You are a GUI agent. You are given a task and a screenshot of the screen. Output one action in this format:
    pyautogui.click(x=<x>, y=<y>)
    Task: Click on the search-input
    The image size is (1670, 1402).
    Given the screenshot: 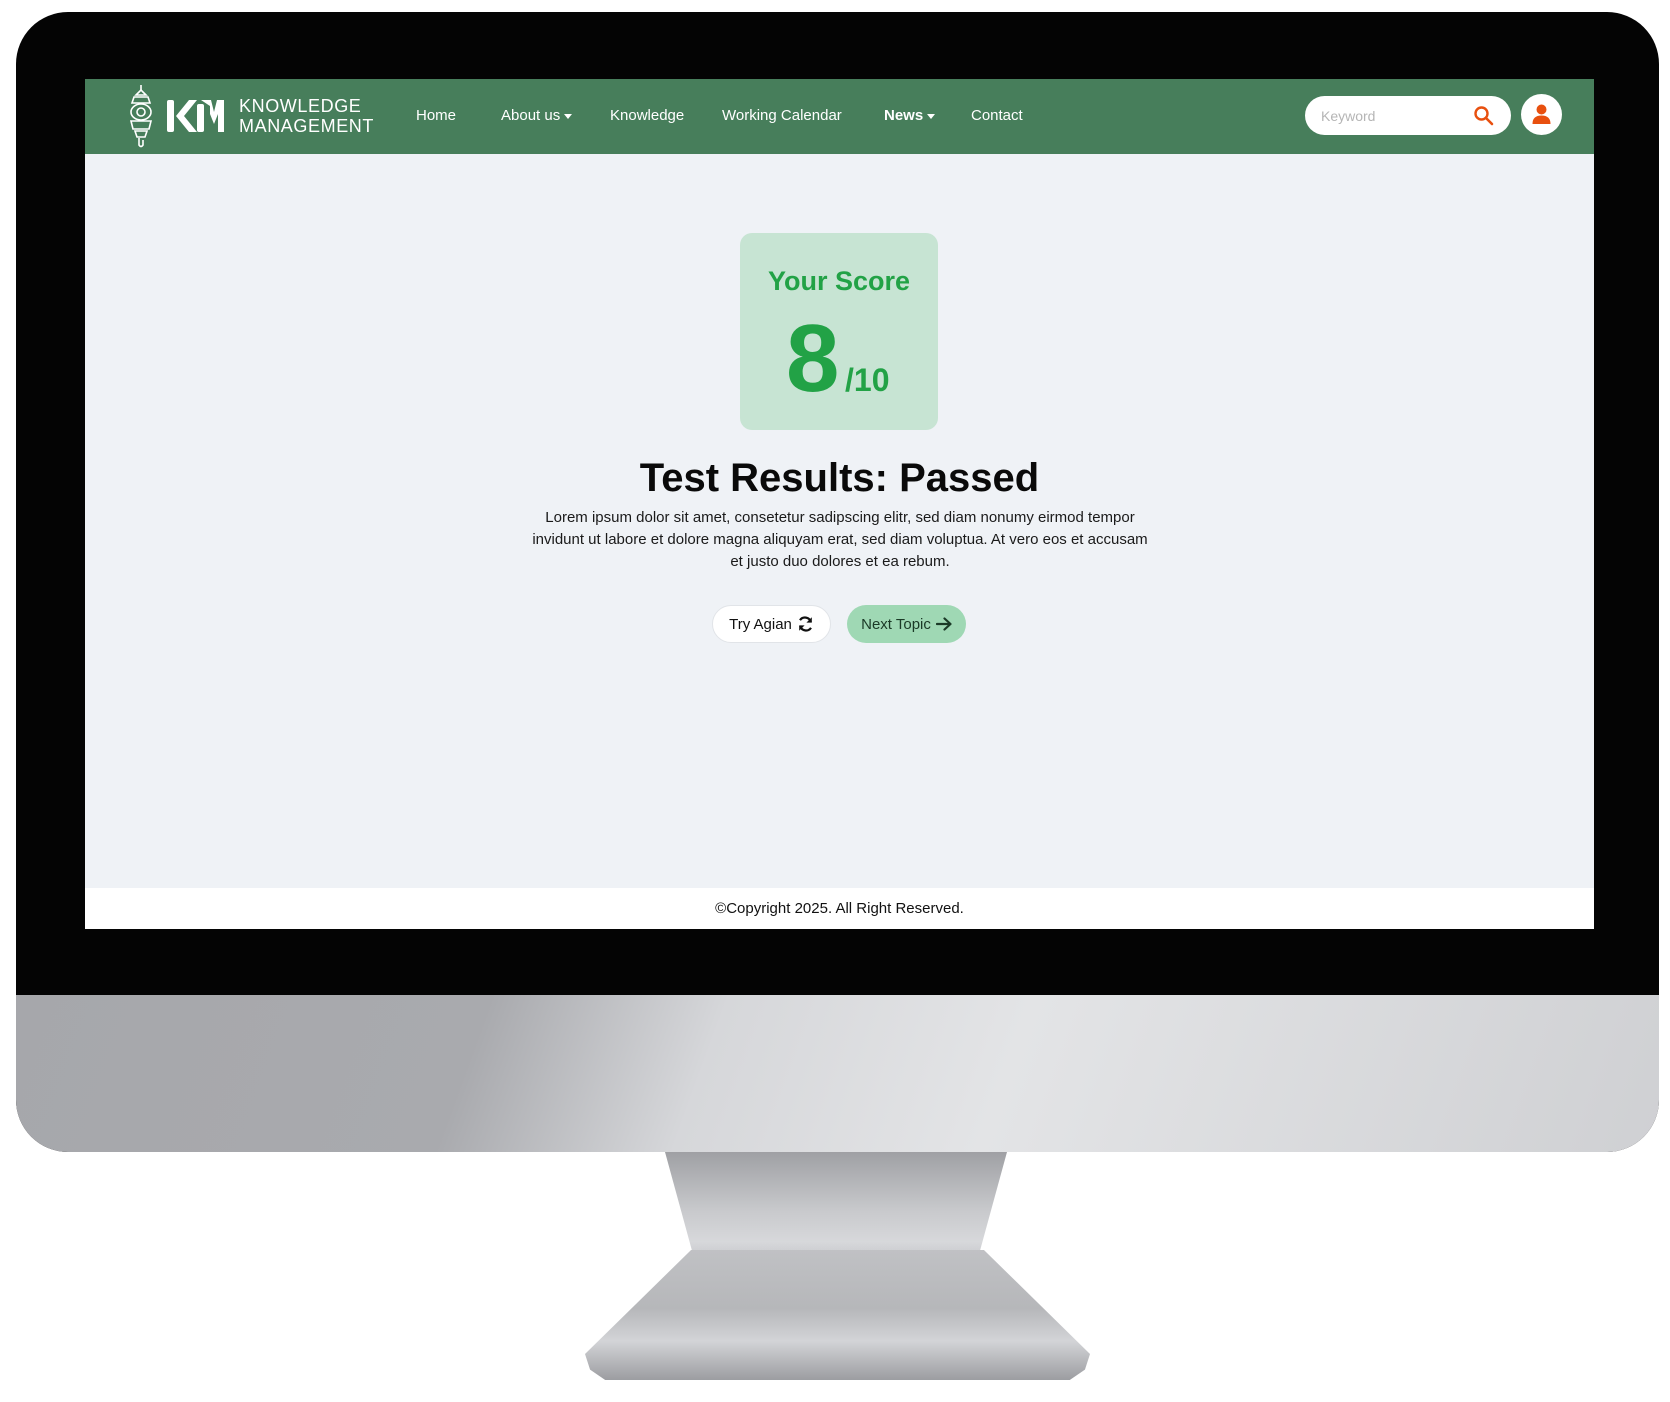 What is the action you would take?
    pyautogui.click(x=1396, y=116)
    